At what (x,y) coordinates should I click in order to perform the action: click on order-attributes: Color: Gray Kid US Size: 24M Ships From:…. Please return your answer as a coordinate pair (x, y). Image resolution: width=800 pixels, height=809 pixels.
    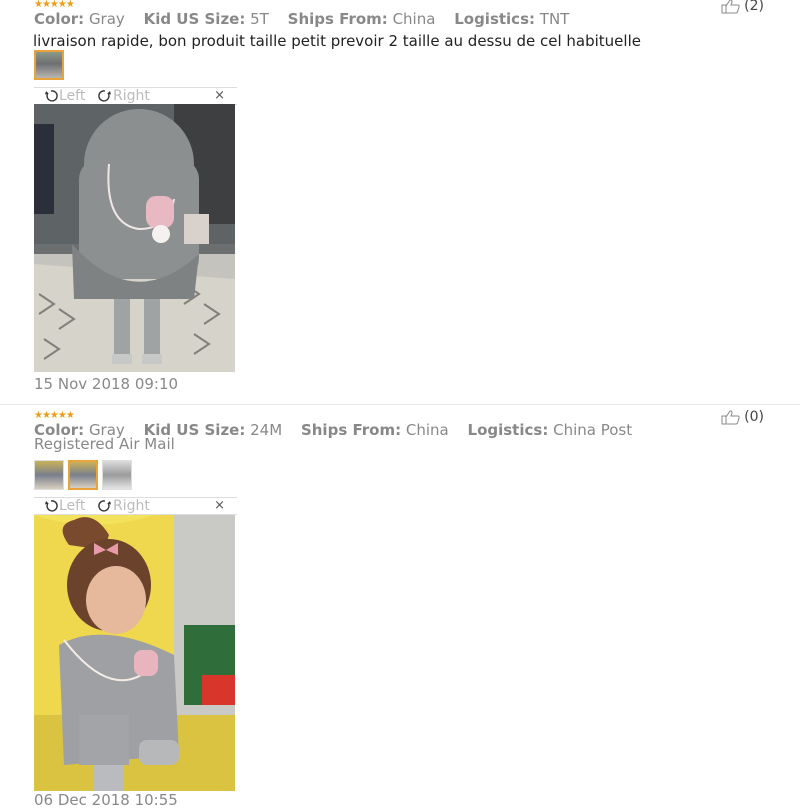
    Looking at the image, I should click on (357, 436).